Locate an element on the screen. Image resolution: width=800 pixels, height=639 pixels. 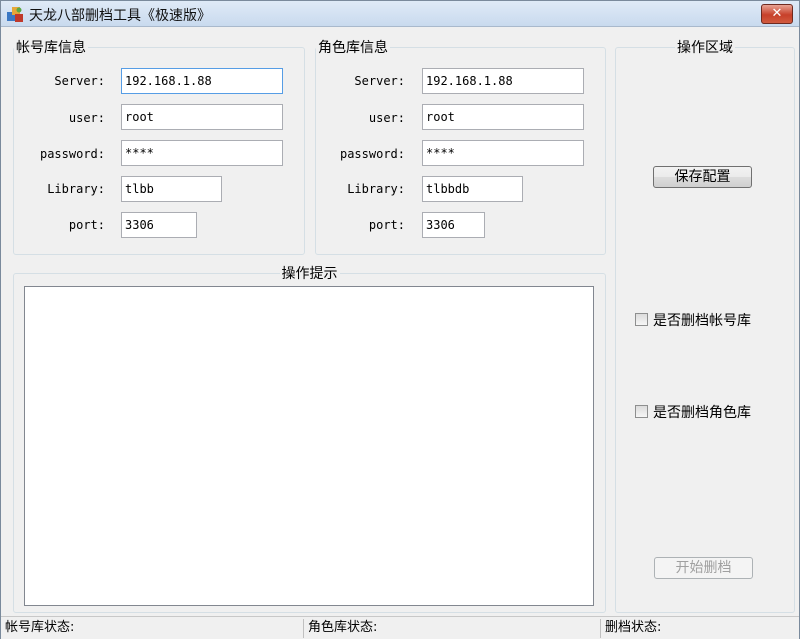
delete-role-checkbox-row: 是否删档角色库 is located at coordinates (705, 412).